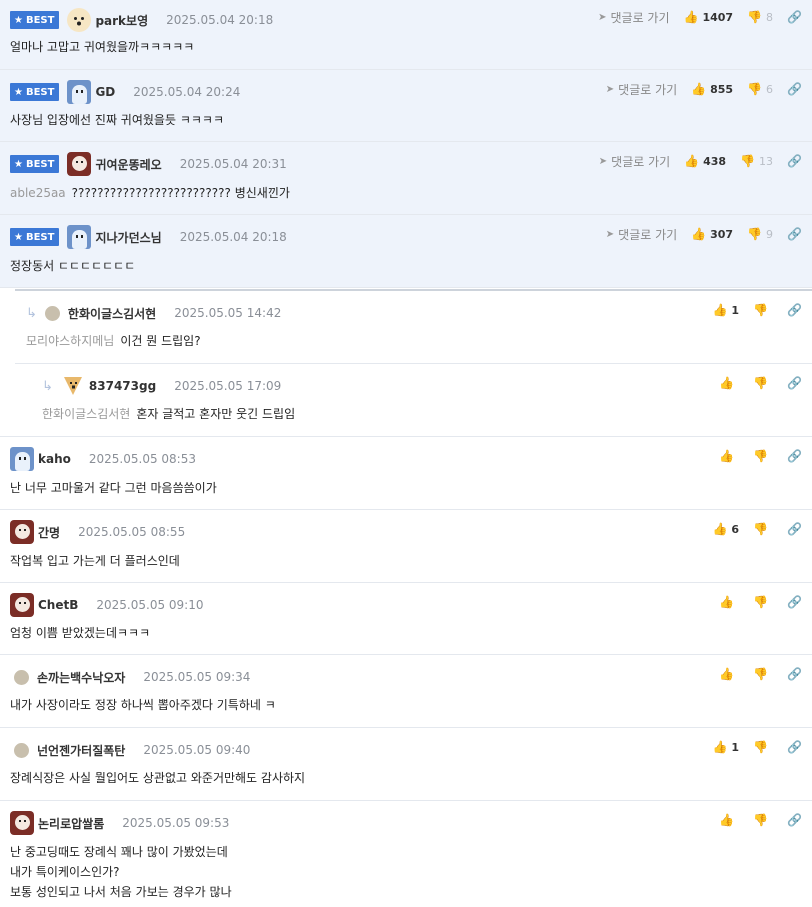  I want to click on comment-nickname: 지나가던스님, so click(128, 237).